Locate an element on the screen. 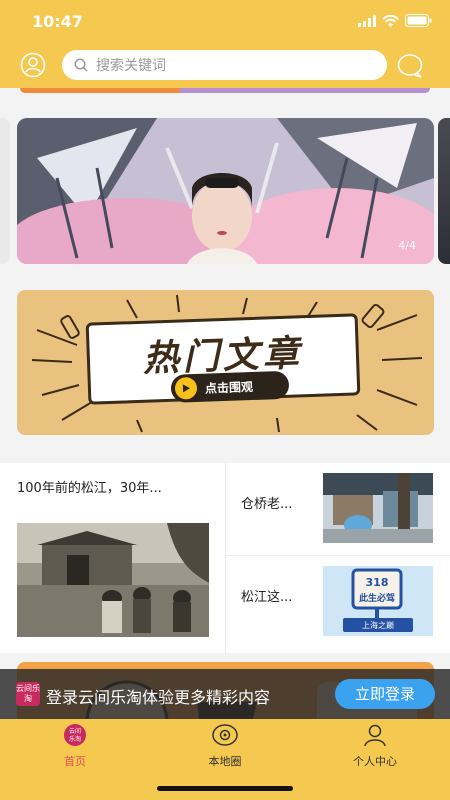 The width and height of the screenshot is (450, 800). hot-articles-panel: 热门文章 点击围观 is located at coordinates (223, 359).